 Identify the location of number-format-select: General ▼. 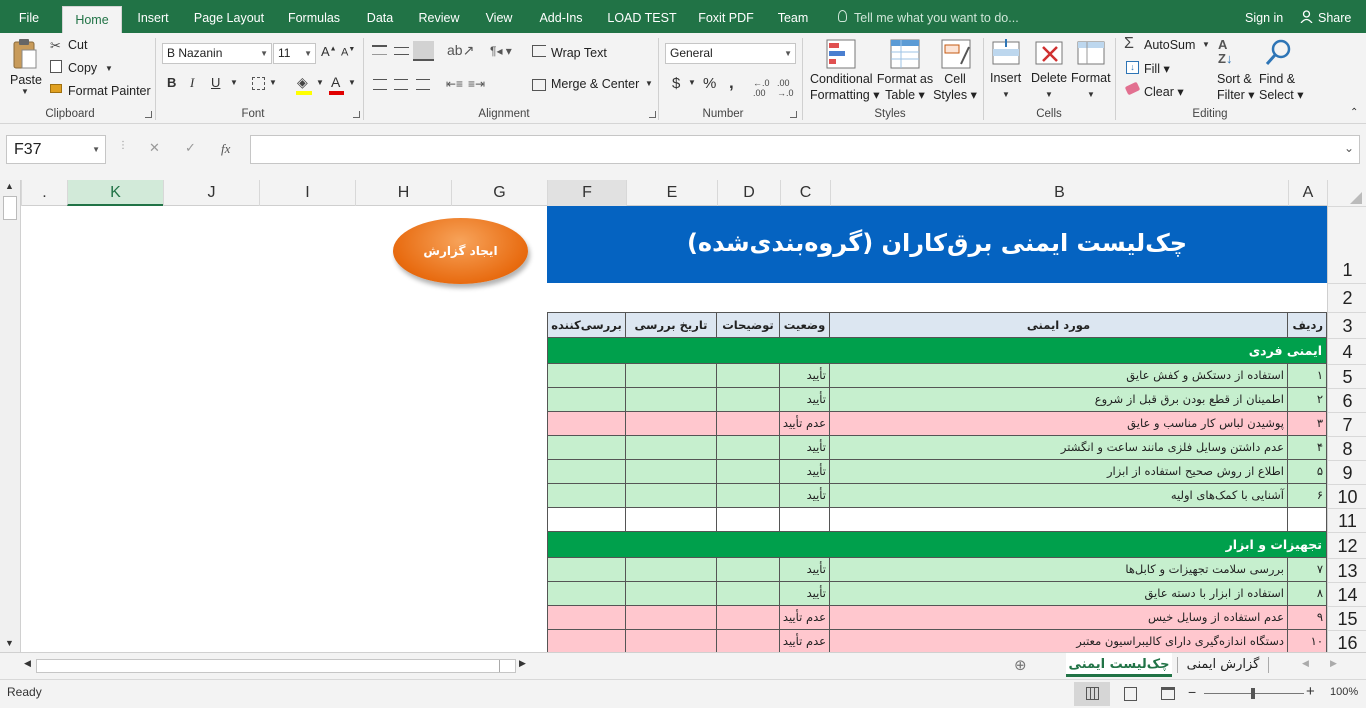
(730, 53).